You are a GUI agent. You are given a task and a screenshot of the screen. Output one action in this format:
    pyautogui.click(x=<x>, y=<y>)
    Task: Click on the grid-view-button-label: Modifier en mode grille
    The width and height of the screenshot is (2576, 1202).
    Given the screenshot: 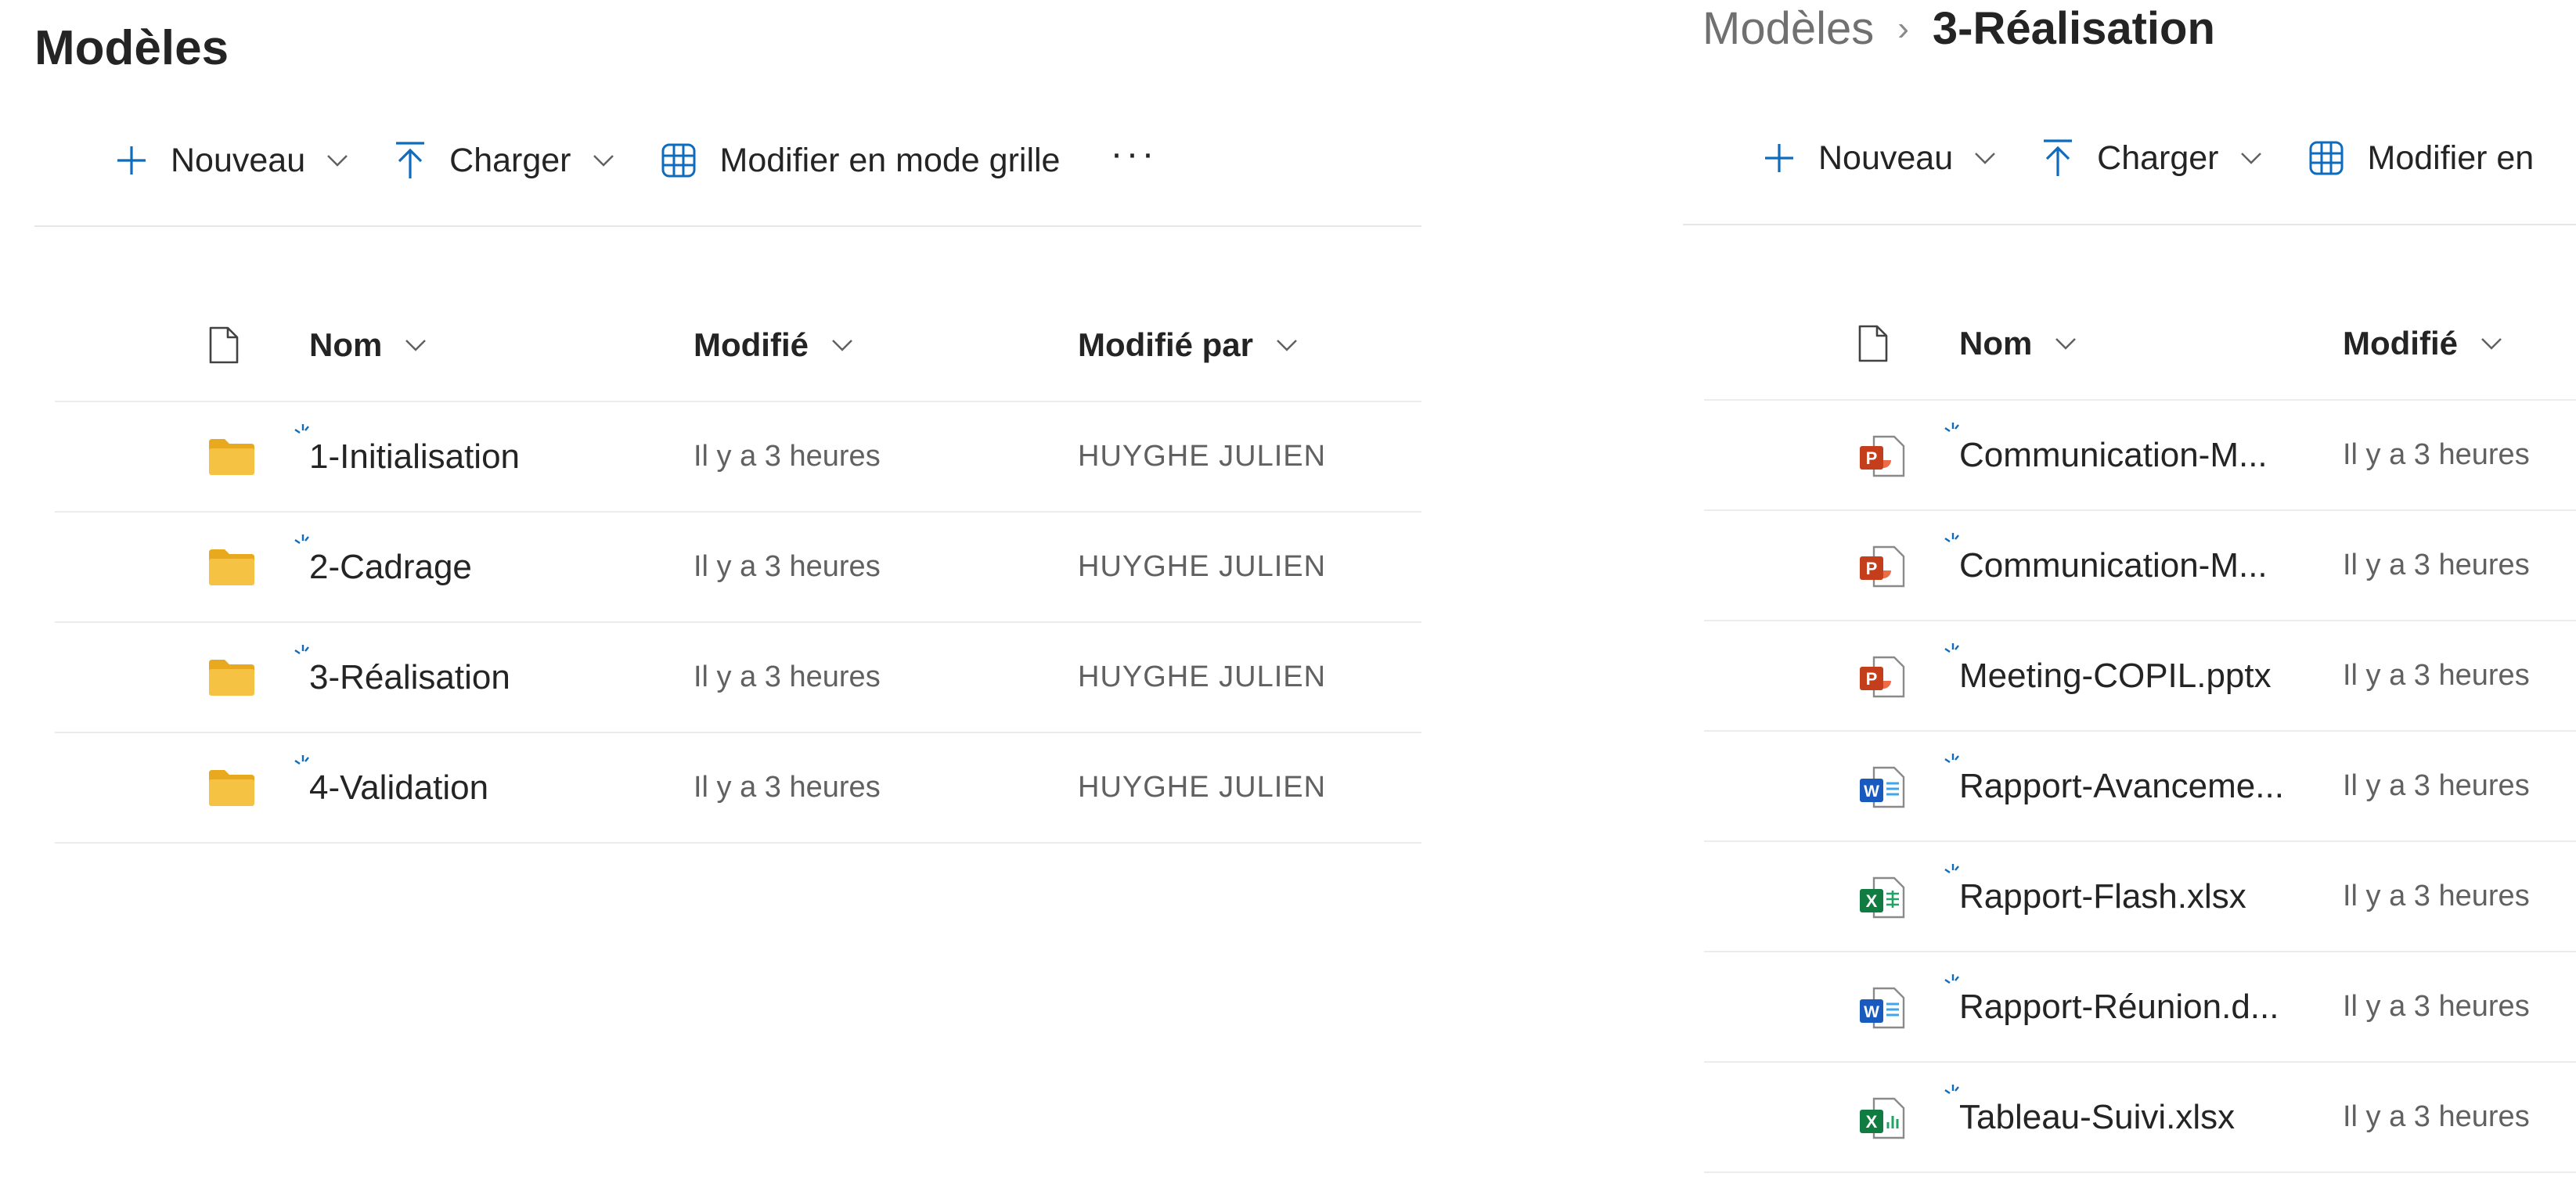 What is the action you would take?
    pyautogui.click(x=890, y=160)
    